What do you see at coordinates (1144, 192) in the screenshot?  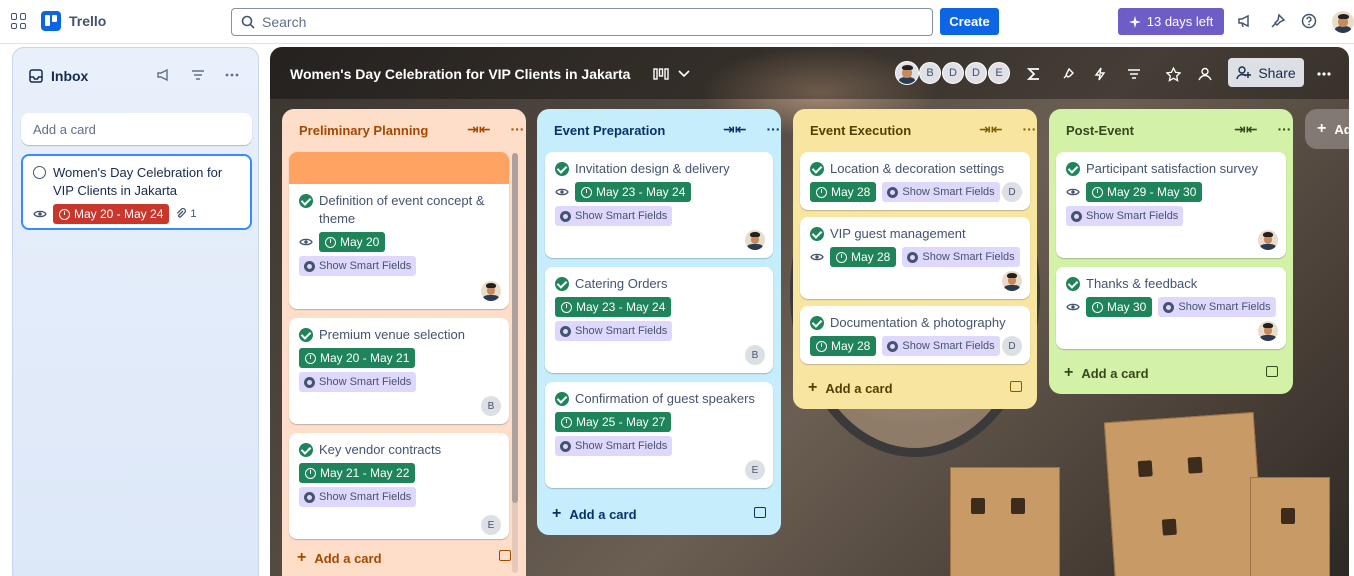 I see `due-date-badge: May 29 - May 30` at bounding box center [1144, 192].